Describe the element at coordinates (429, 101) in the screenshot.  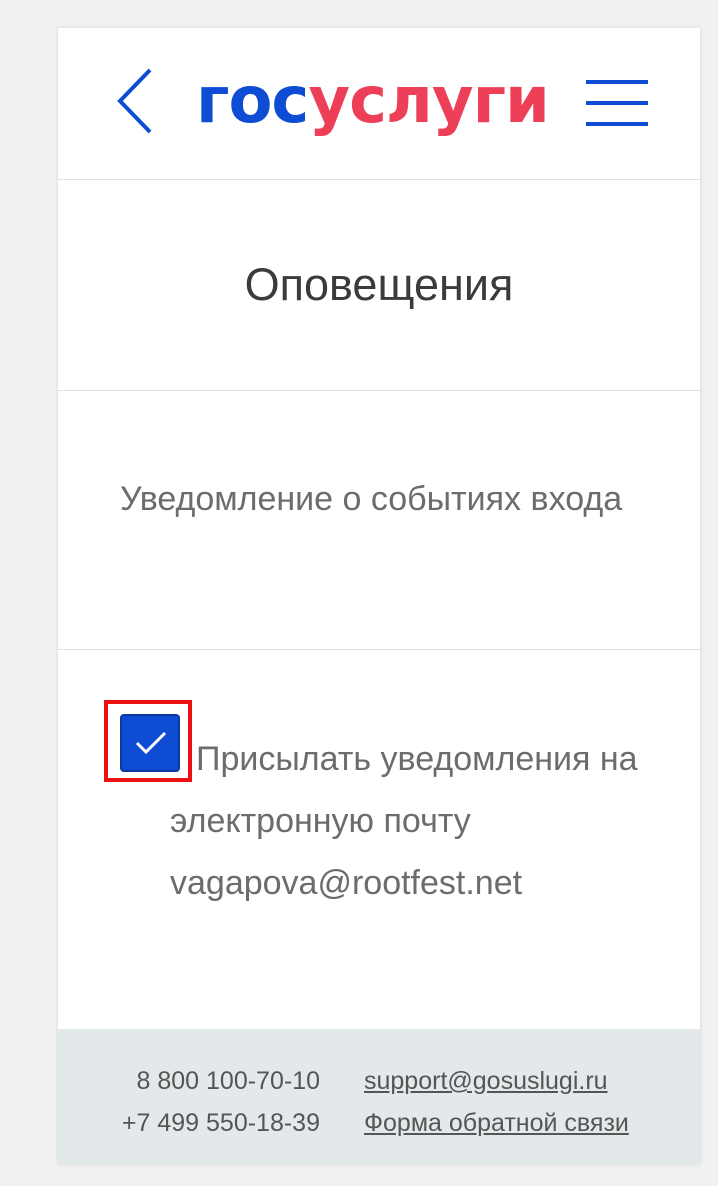
I see `logo-part-uslugi: услуги` at that location.